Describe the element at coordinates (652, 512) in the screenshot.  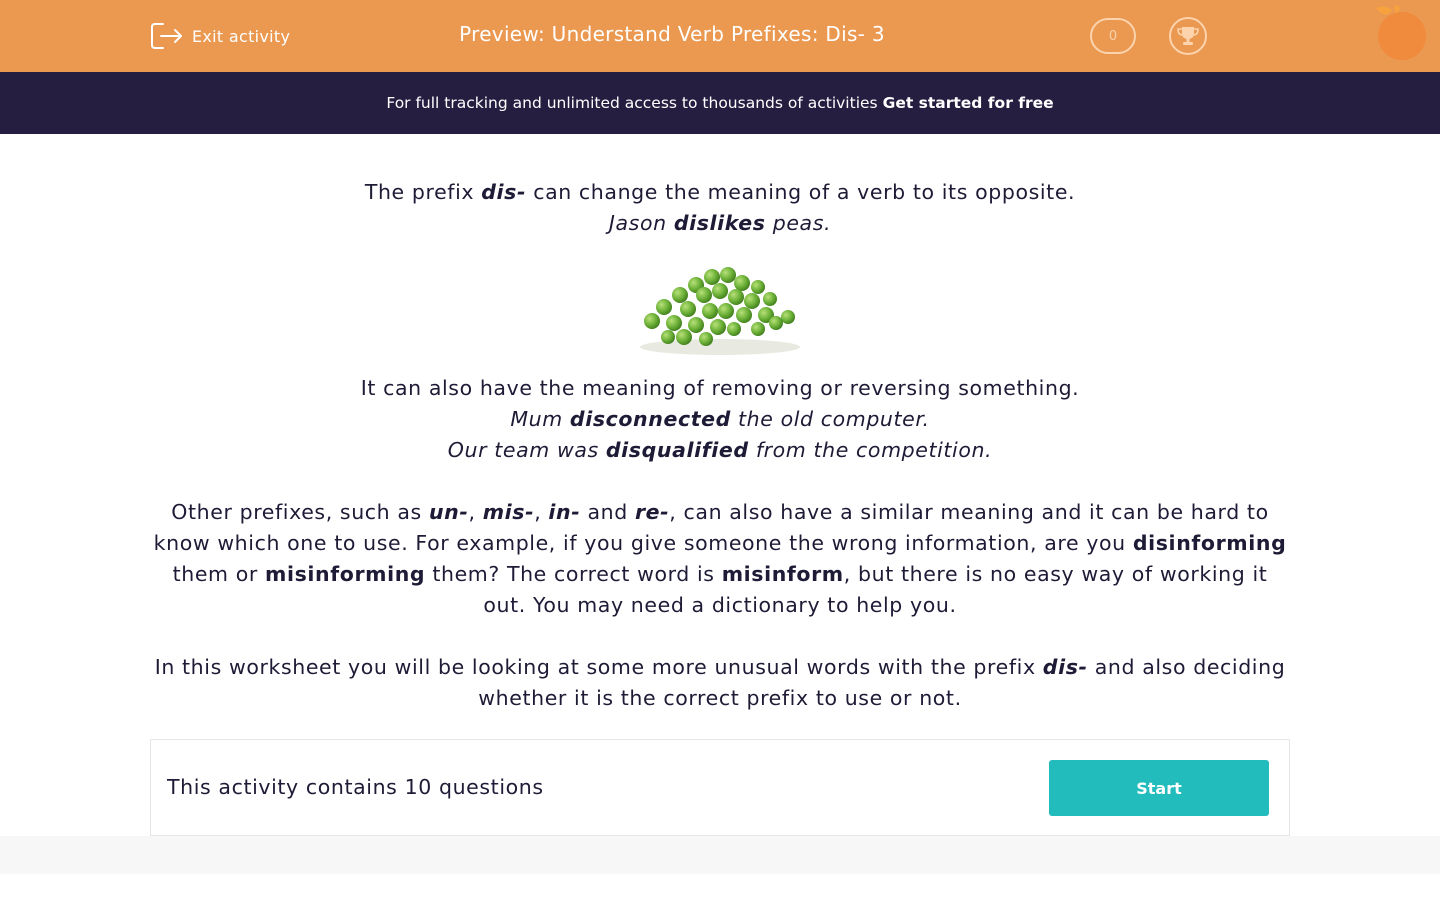
I see `prefix-re: re-` at that location.